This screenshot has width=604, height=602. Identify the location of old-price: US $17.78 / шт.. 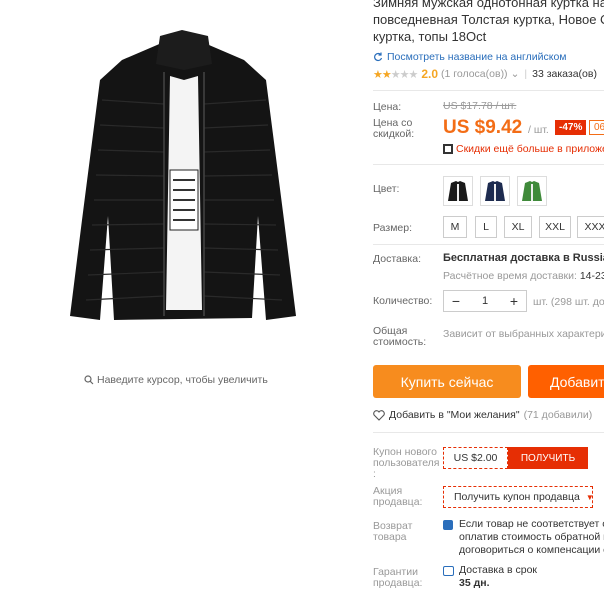
(480, 106).